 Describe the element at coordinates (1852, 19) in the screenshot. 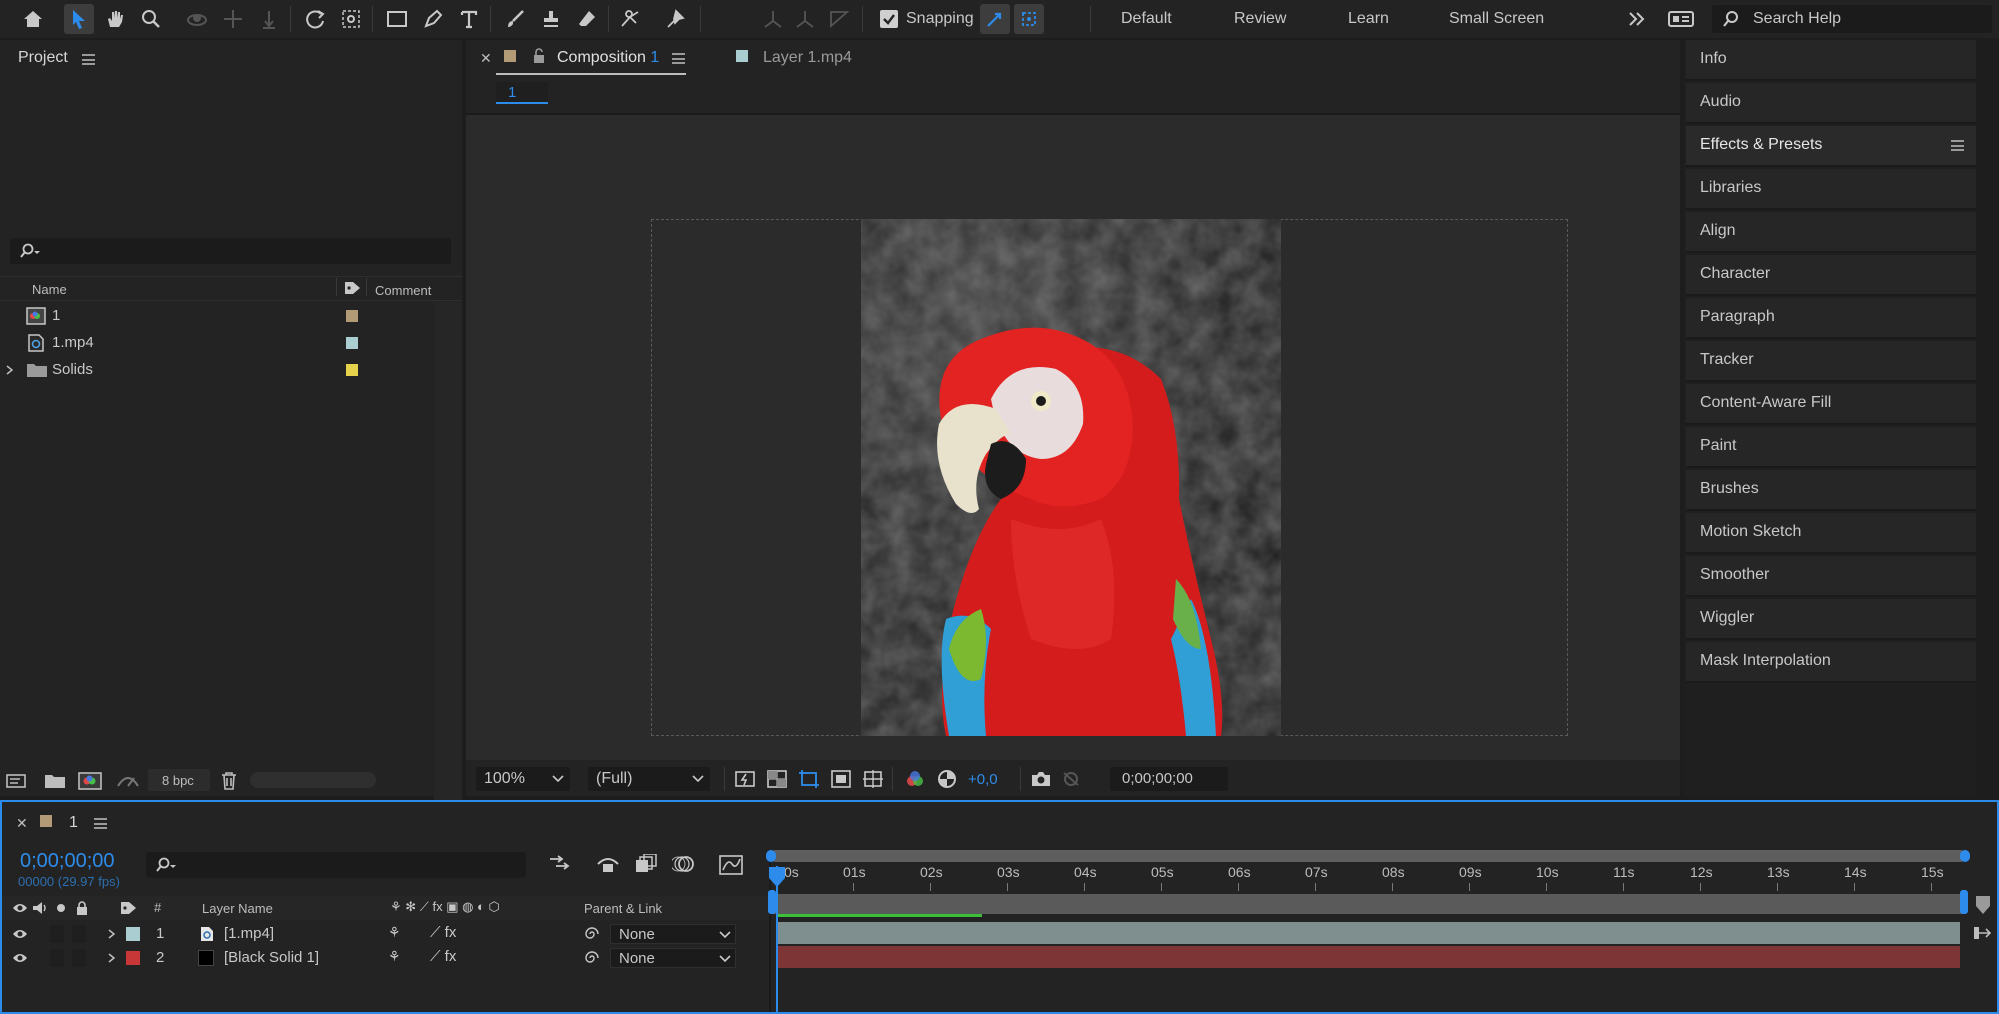

I see `search-help-field: Search Help` at that location.